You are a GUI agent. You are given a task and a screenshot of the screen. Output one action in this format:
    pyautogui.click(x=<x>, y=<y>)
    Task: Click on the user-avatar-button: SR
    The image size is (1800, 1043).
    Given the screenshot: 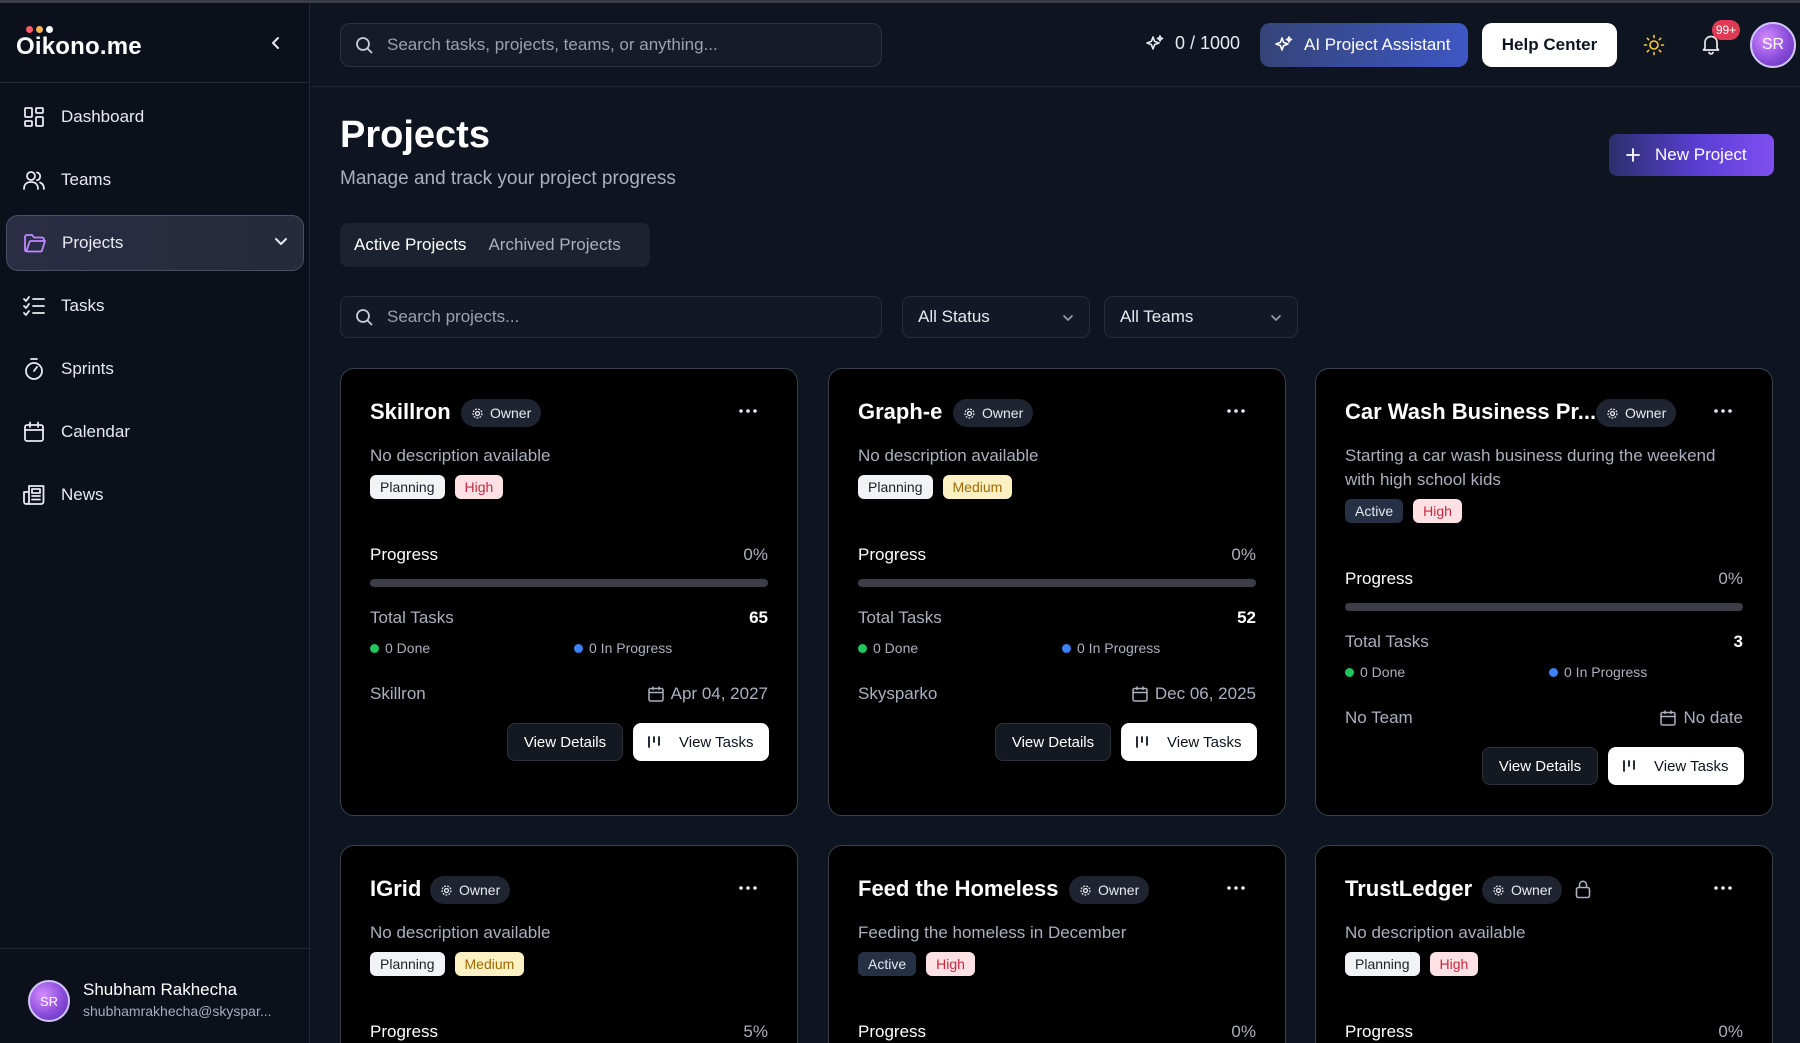 What is the action you would take?
    pyautogui.click(x=1773, y=45)
    